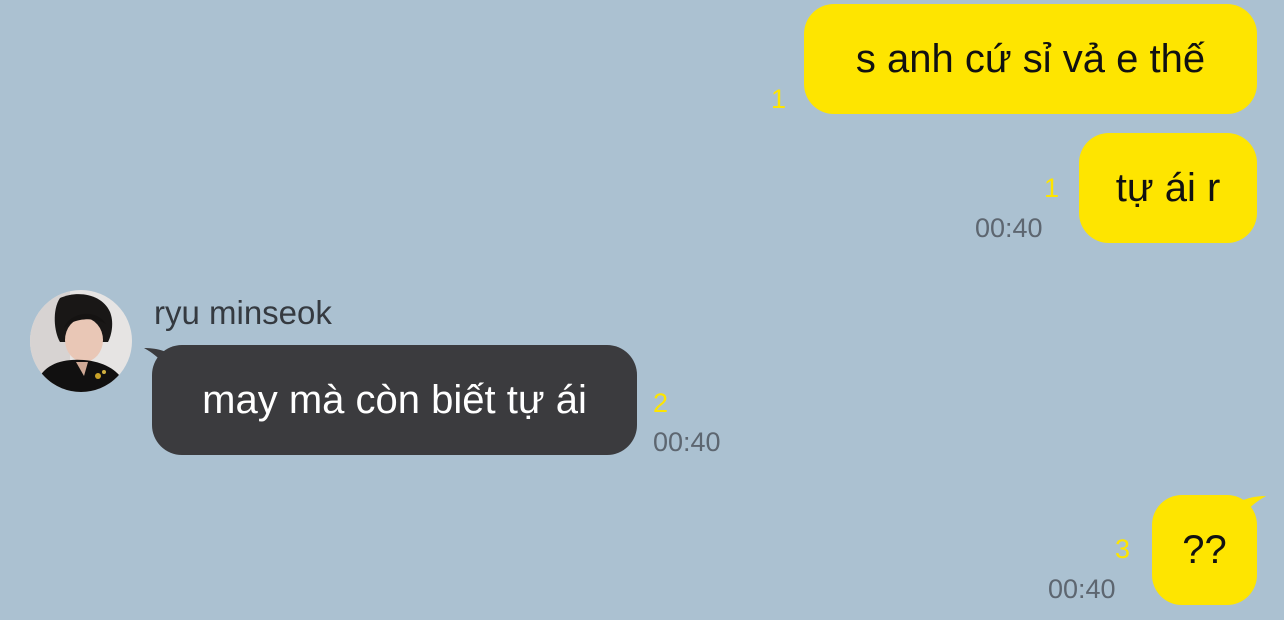 The width and height of the screenshot is (1284, 620). I want to click on message-text: ??, so click(1204, 549).